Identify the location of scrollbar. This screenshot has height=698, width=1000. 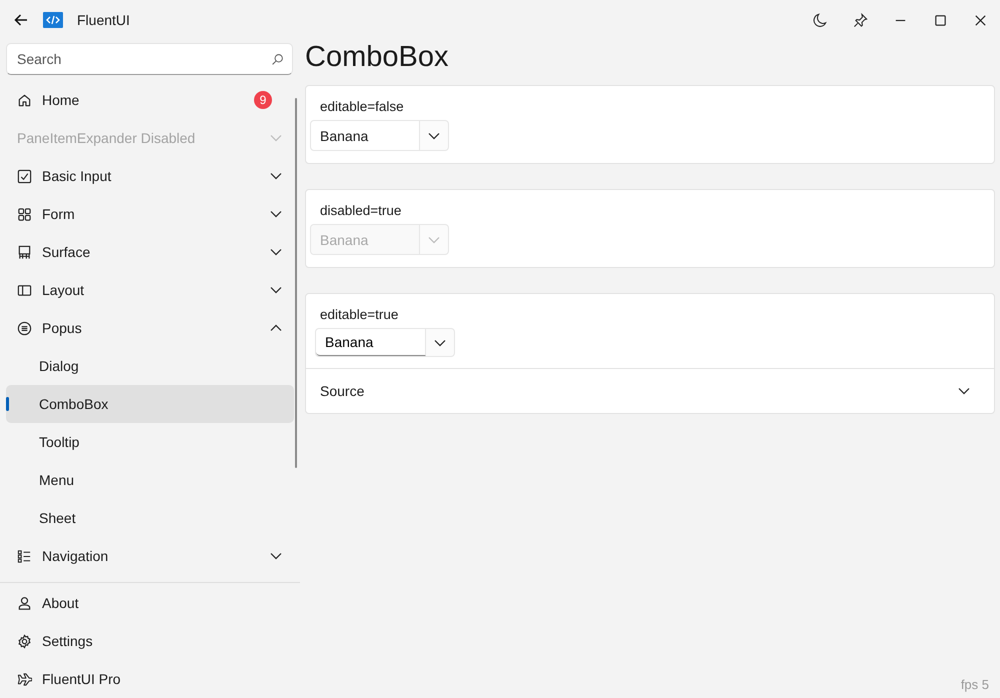
(295, 283).